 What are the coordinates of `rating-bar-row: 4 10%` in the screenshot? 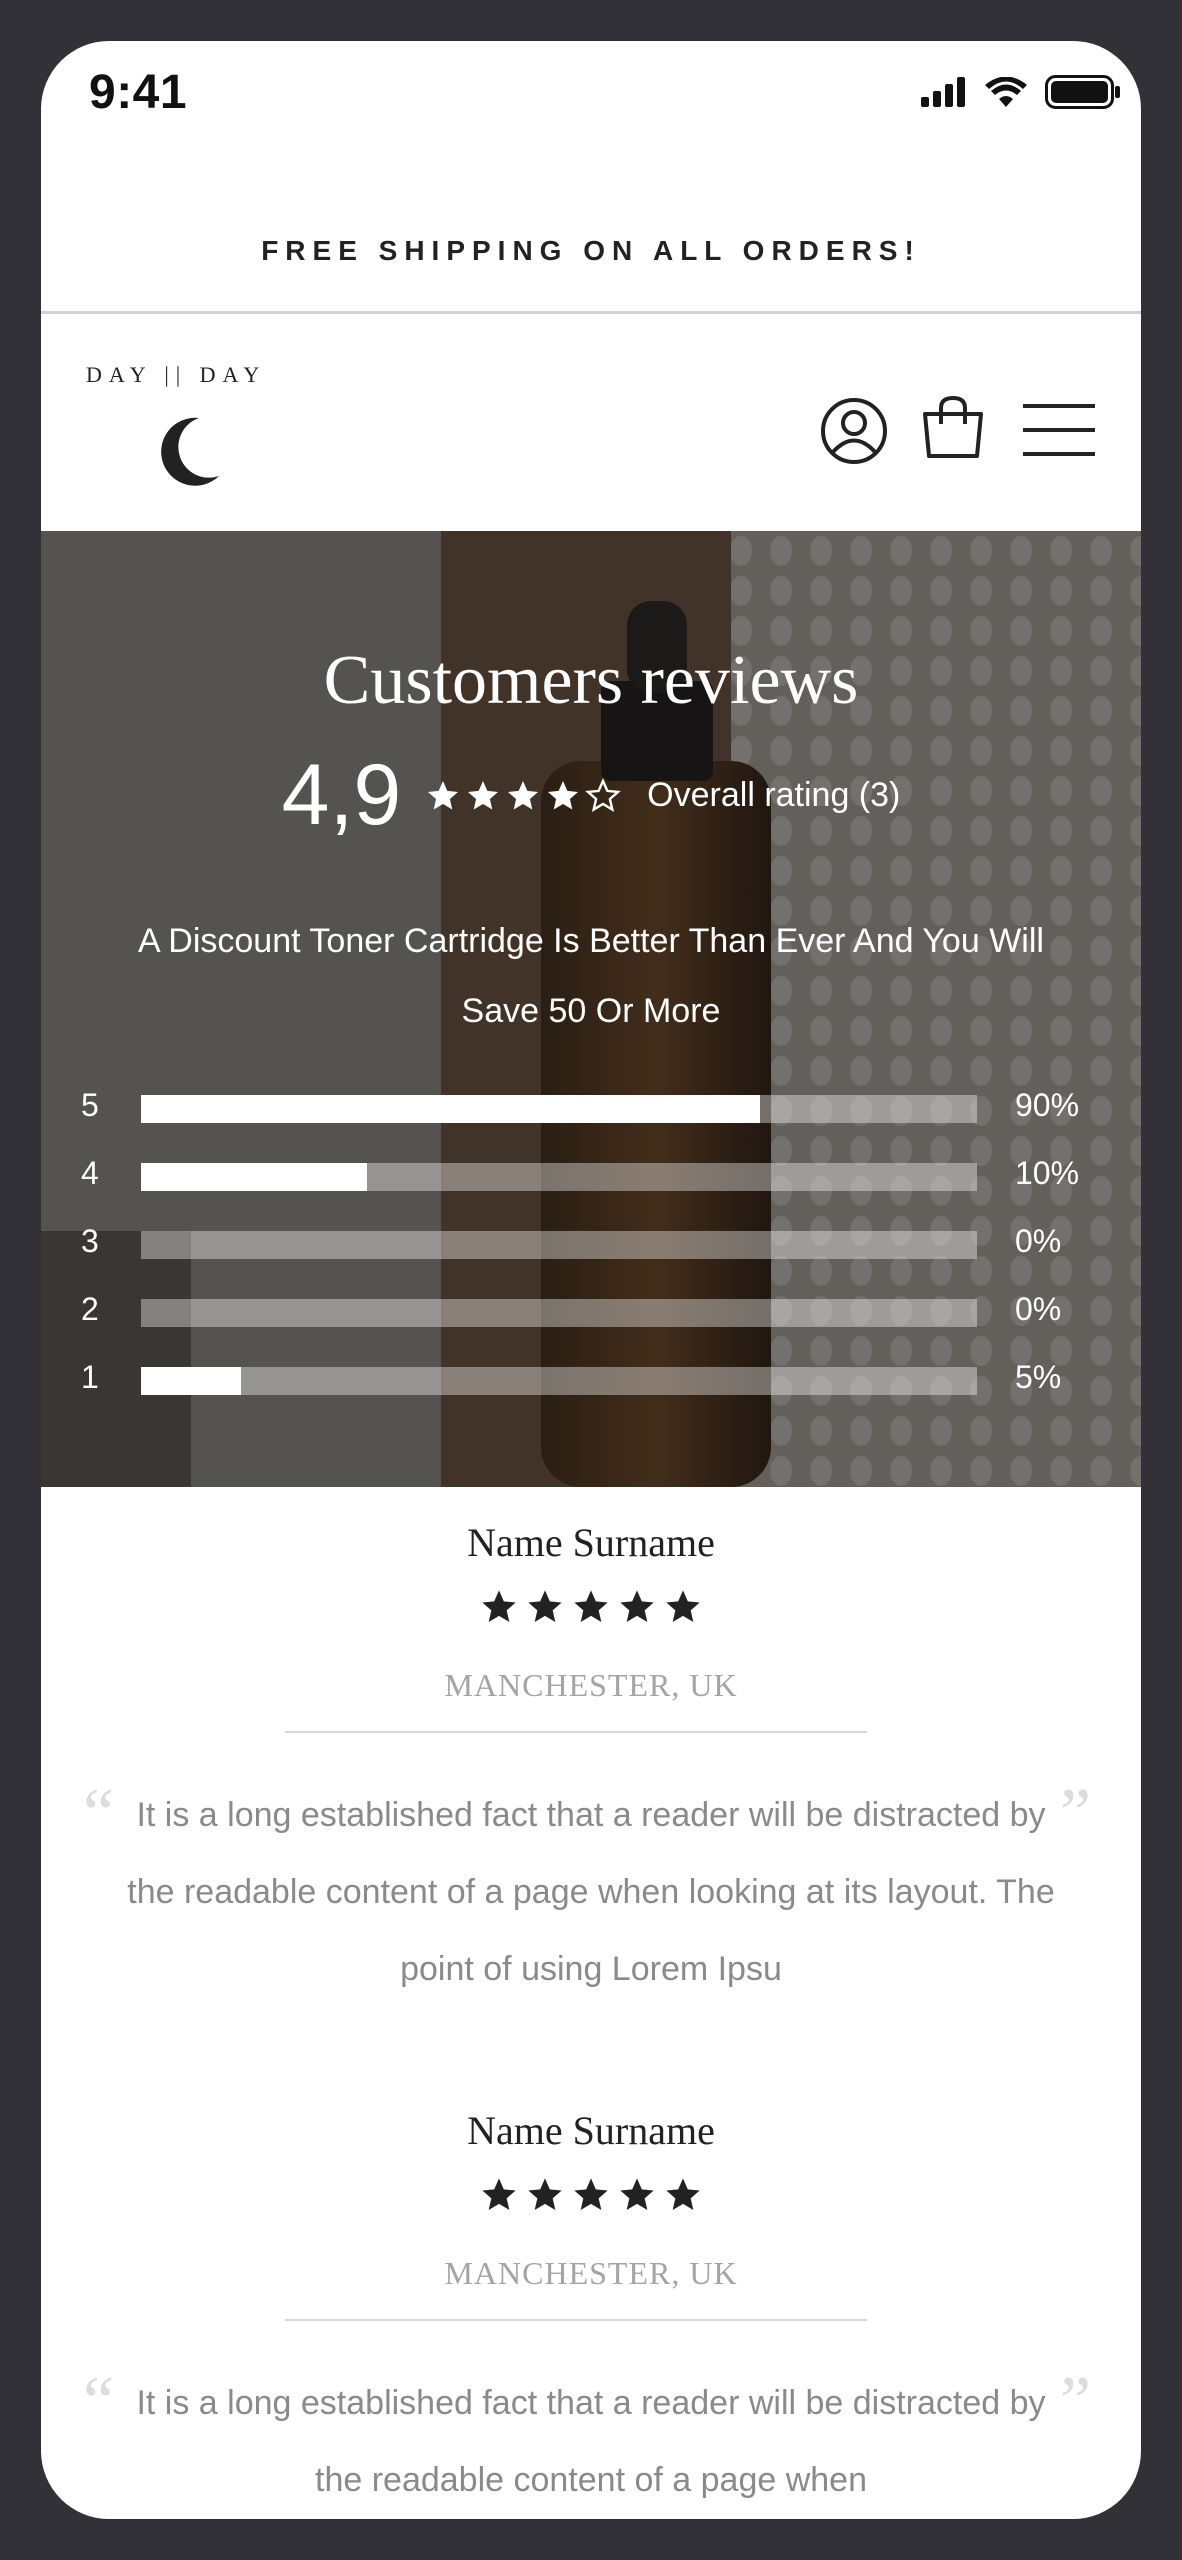 It's located at (591, 1177).